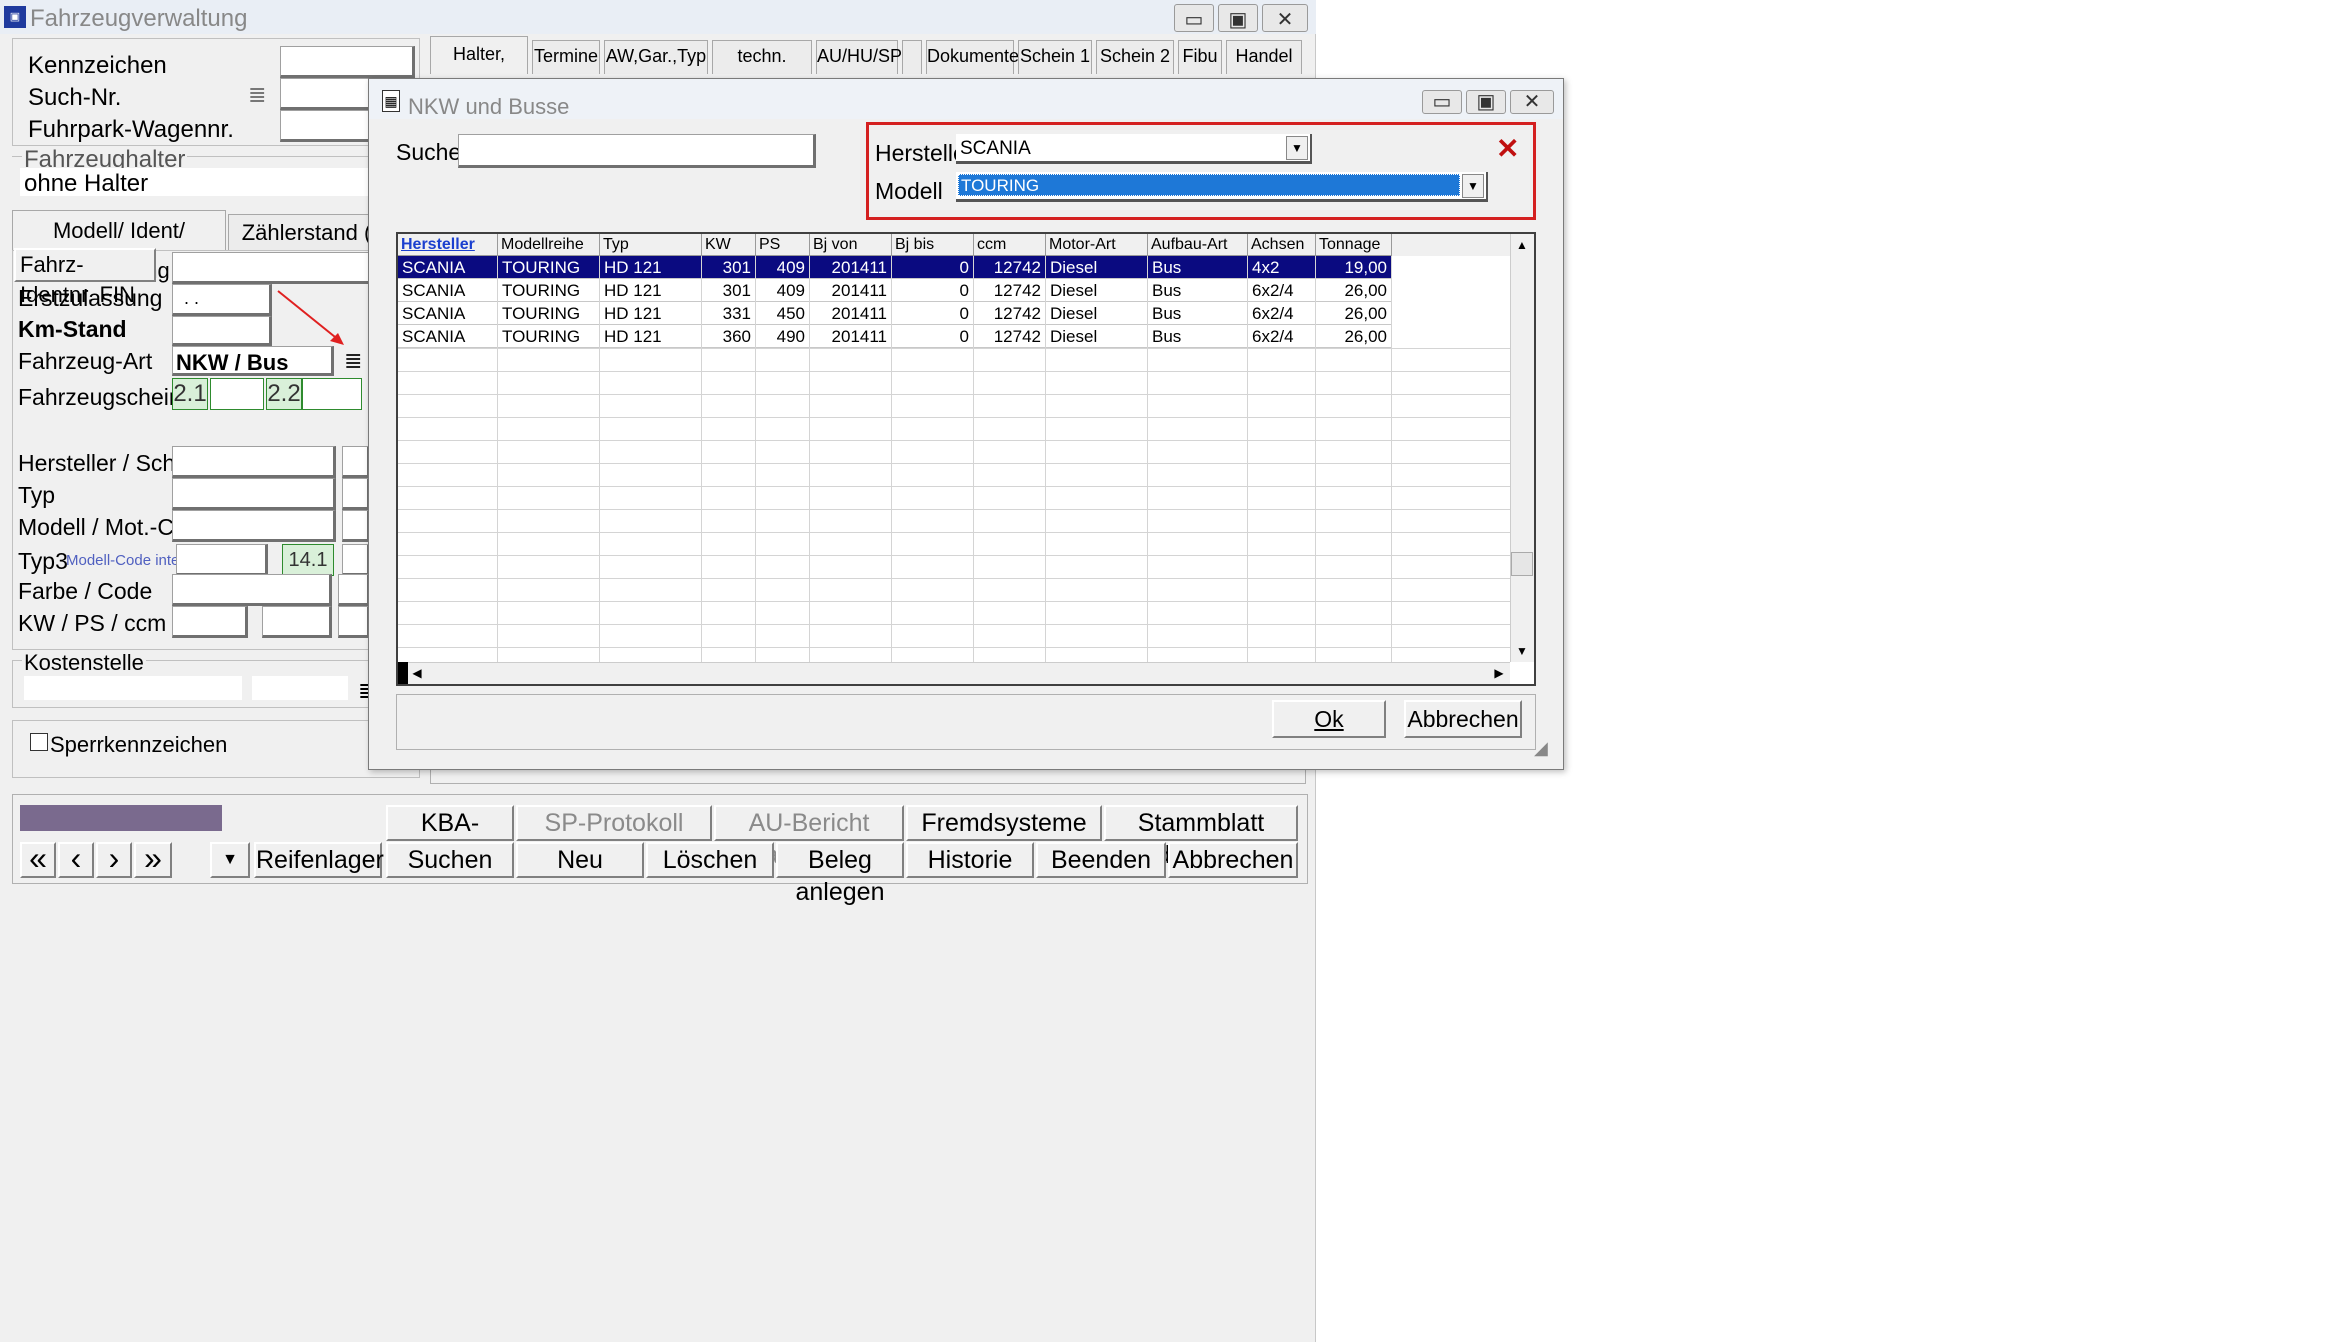 The image size is (2344, 1342). I want to click on dropdown-button: ▼, so click(230, 860).